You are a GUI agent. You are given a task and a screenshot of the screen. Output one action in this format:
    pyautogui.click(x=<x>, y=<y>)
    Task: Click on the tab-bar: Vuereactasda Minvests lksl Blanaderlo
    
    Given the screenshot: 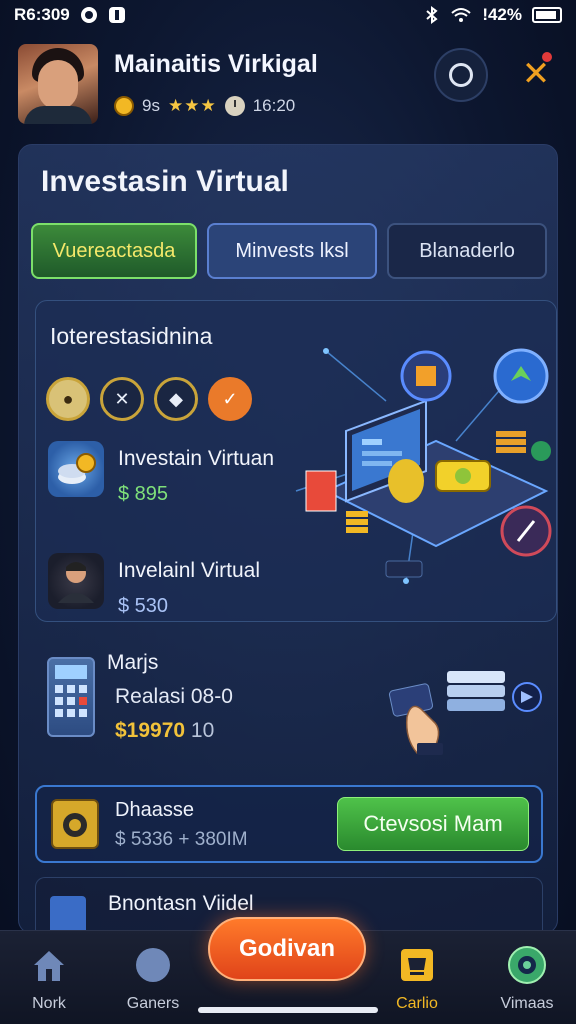 What is the action you would take?
    pyautogui.click(x=289, y=251)
    